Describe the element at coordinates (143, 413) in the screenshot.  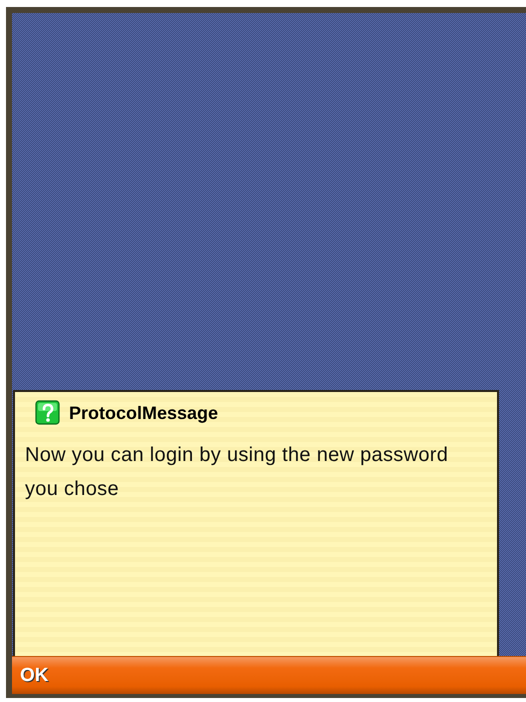
I see `dialog-title: ProtocolMessage` at that location.